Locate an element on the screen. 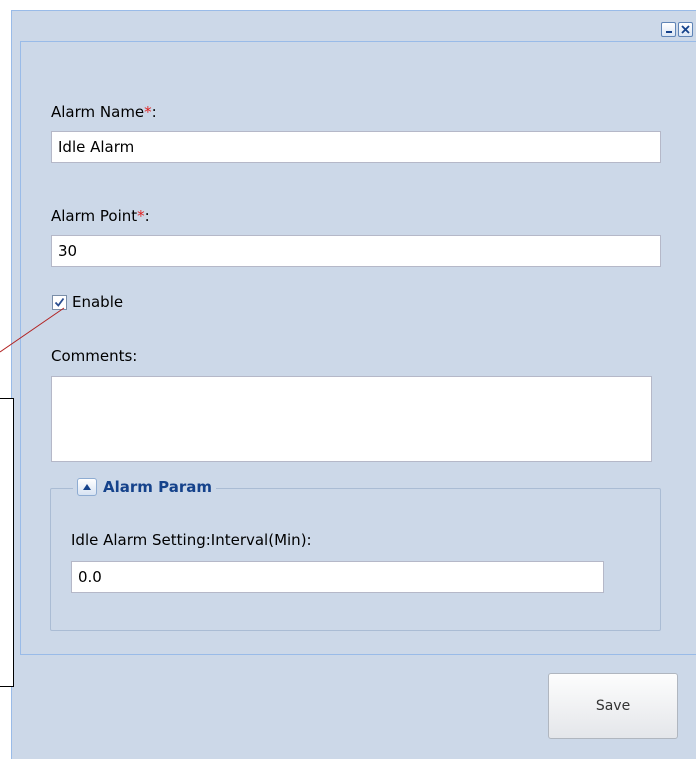 The height and width of the screenshot is (759, 696). alarm-param-title: Alarm Param is located at coordinates (157, 487).